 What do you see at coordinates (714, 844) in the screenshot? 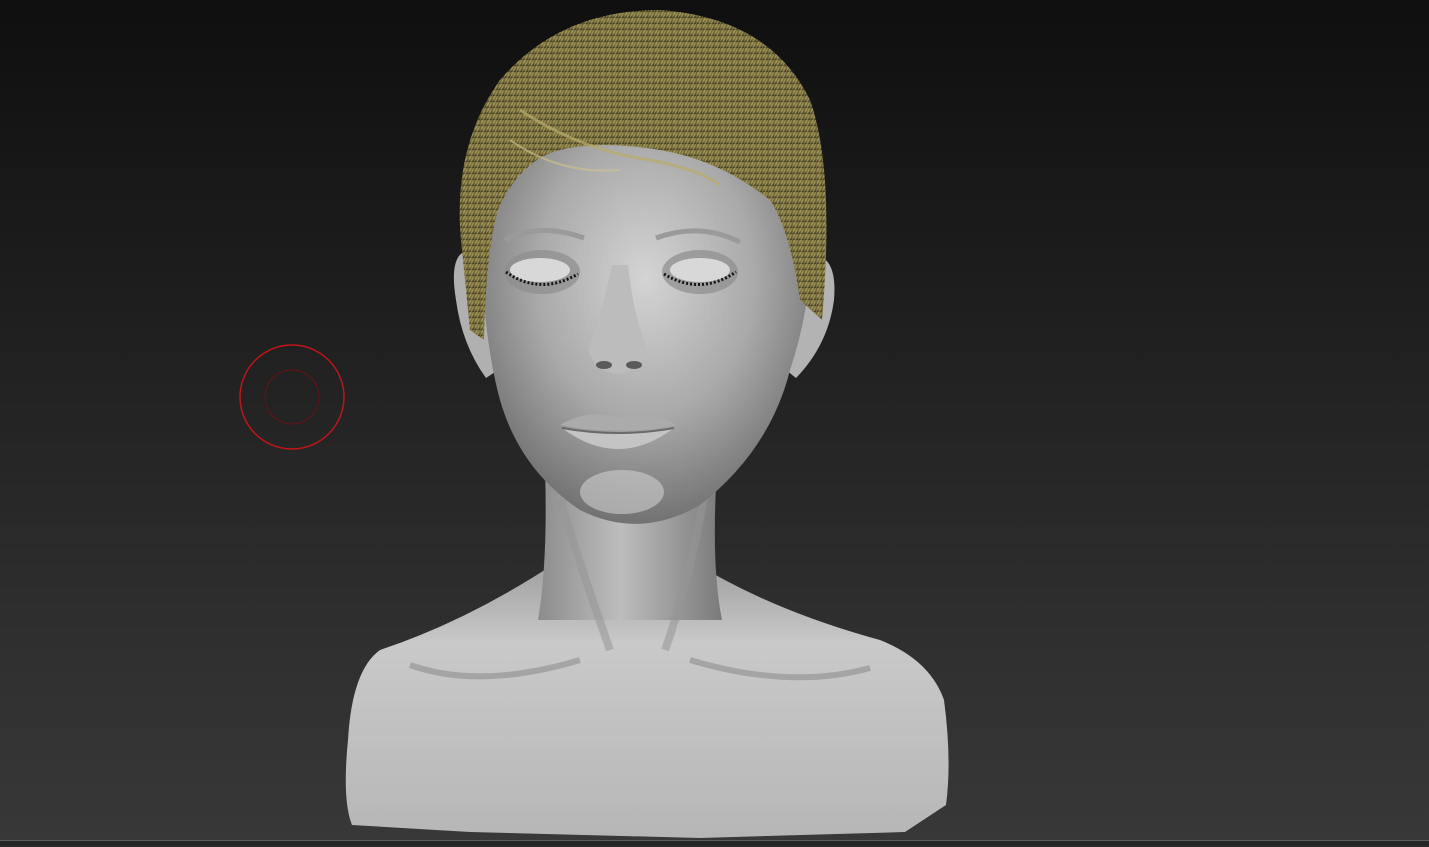
I see `bottom-shelf` at bounding box center [714, 844].